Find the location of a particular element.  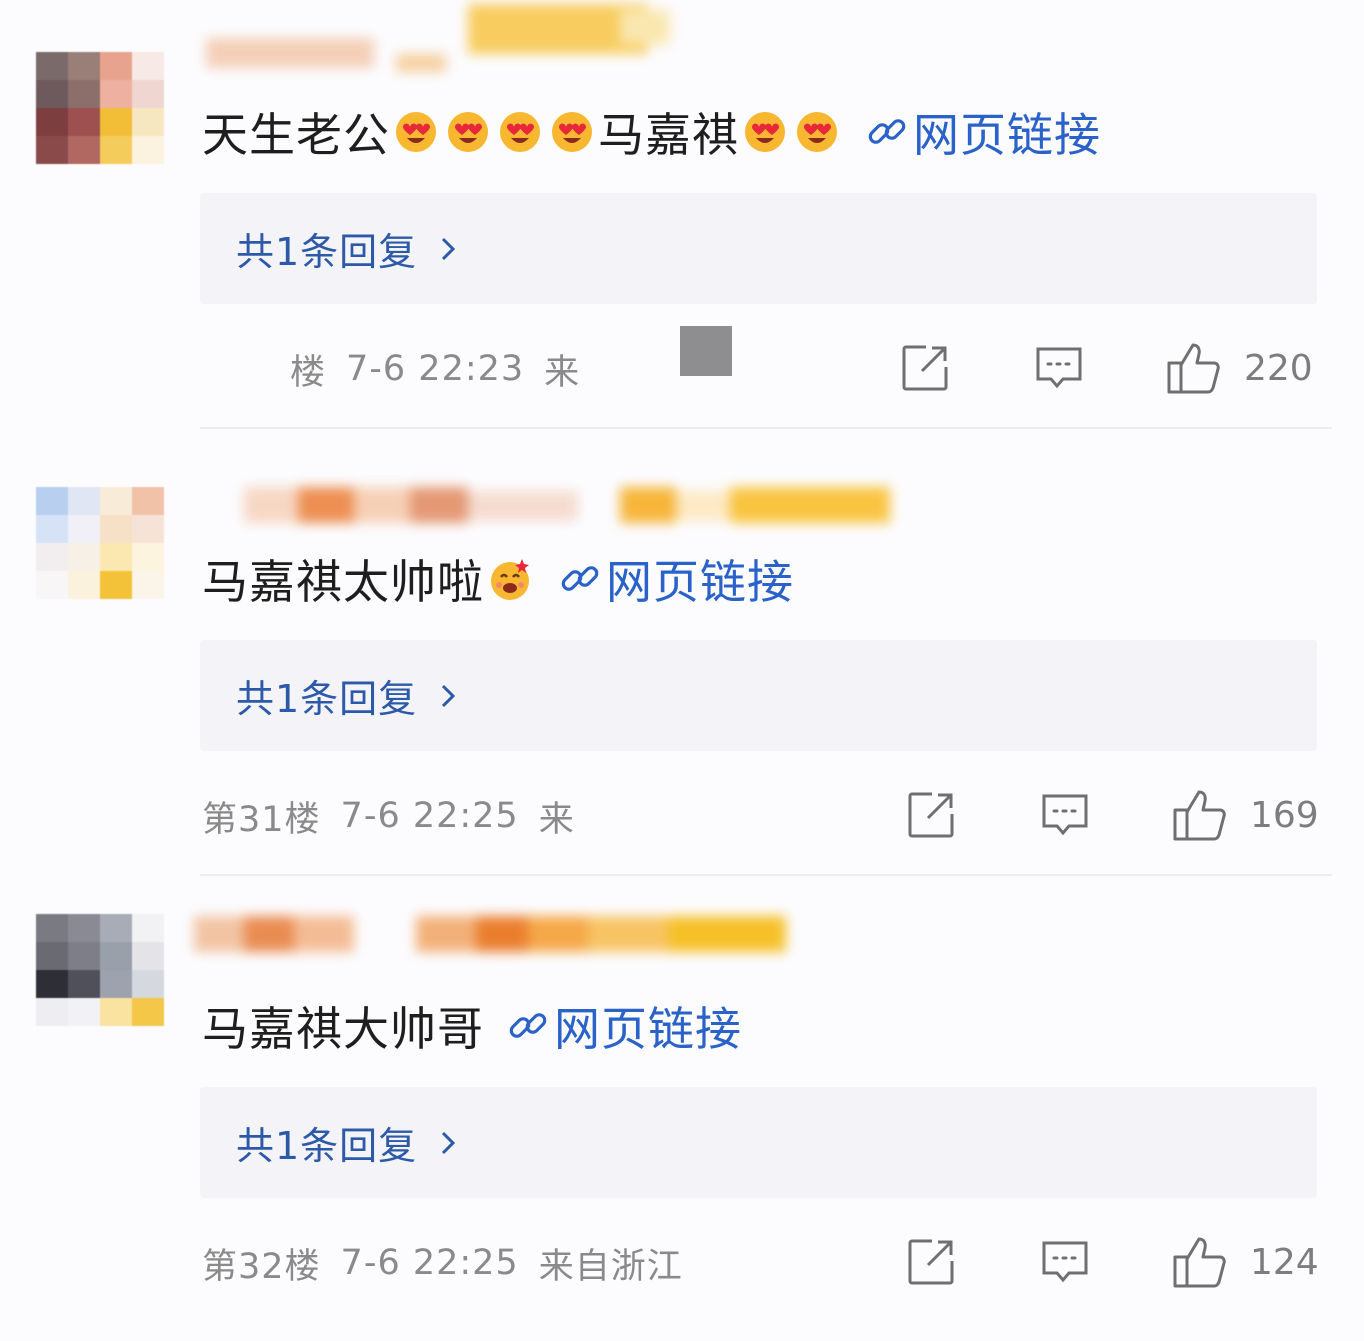

comment-text-part: 天生老公 is located at coordinates (296, 135).